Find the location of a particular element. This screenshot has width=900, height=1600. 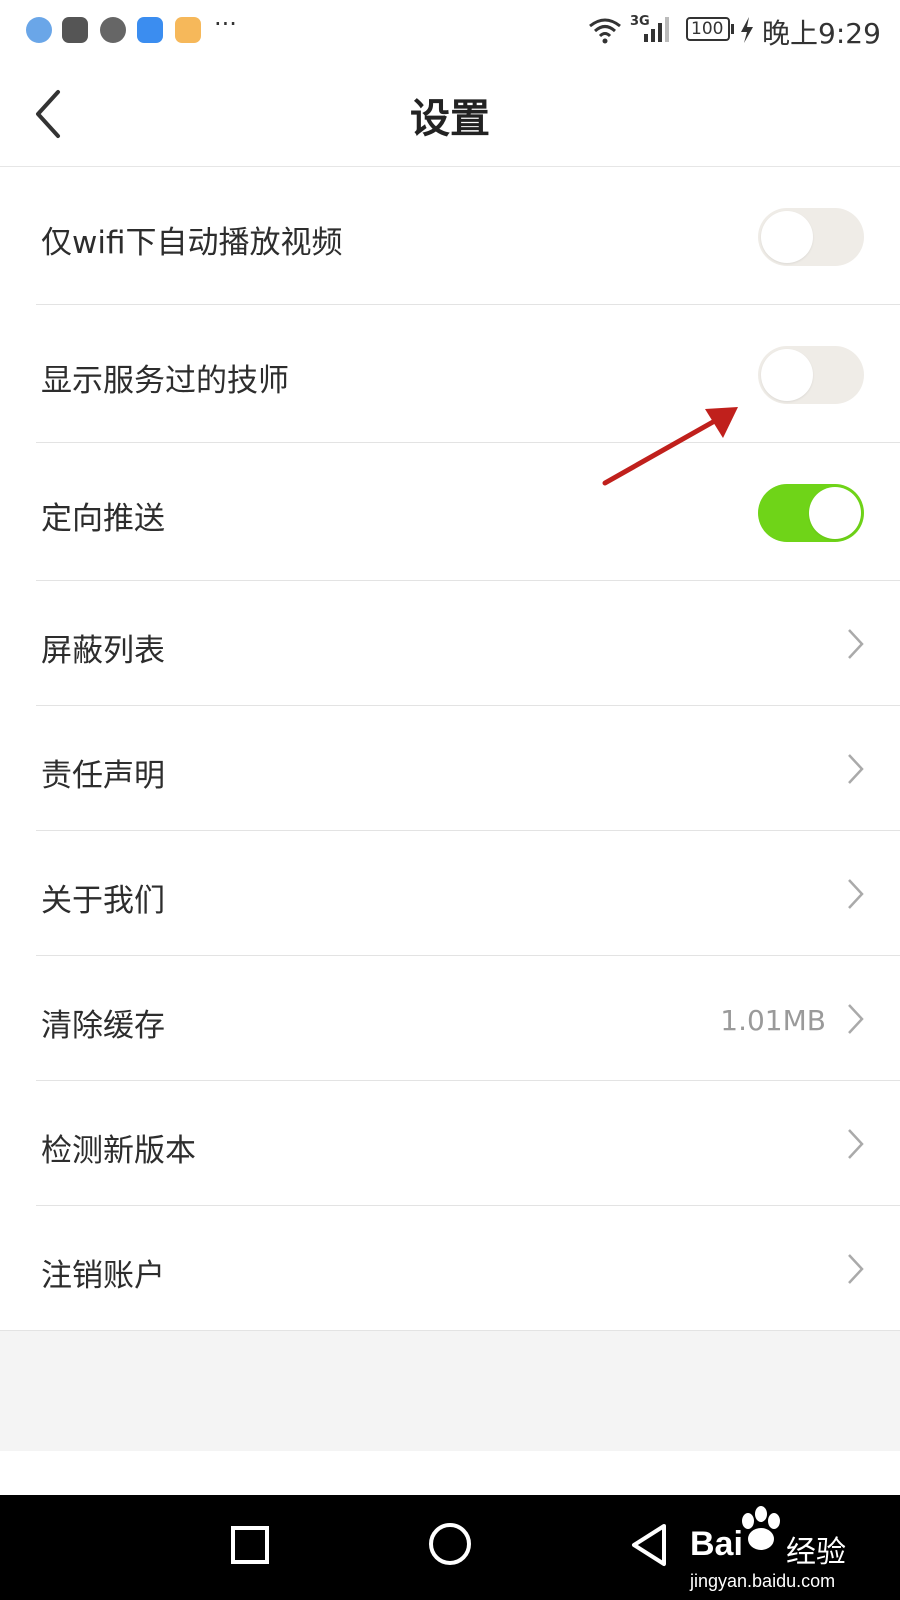

setting-row-delete-account: 注销账户 is located at coordinates (450, 1268).